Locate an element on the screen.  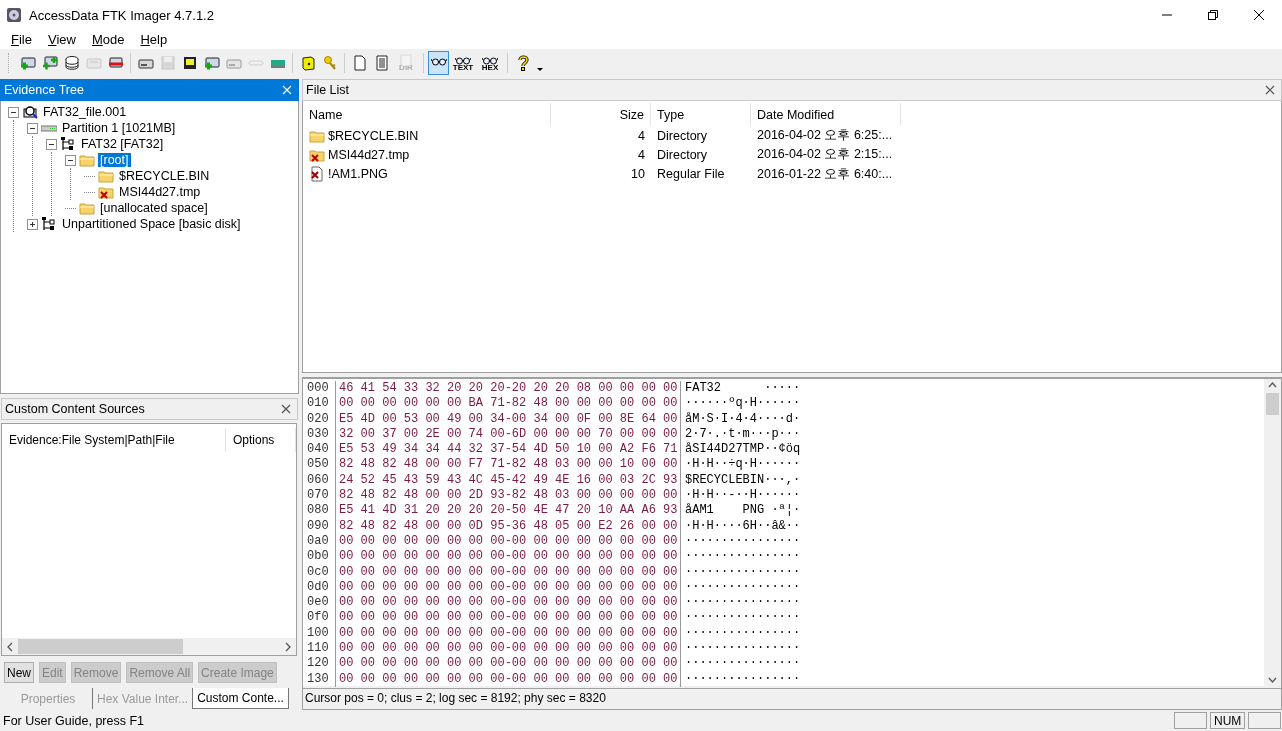
ascii-text: $RECYCLEBIN···,· is located at coordinates (742, 480).